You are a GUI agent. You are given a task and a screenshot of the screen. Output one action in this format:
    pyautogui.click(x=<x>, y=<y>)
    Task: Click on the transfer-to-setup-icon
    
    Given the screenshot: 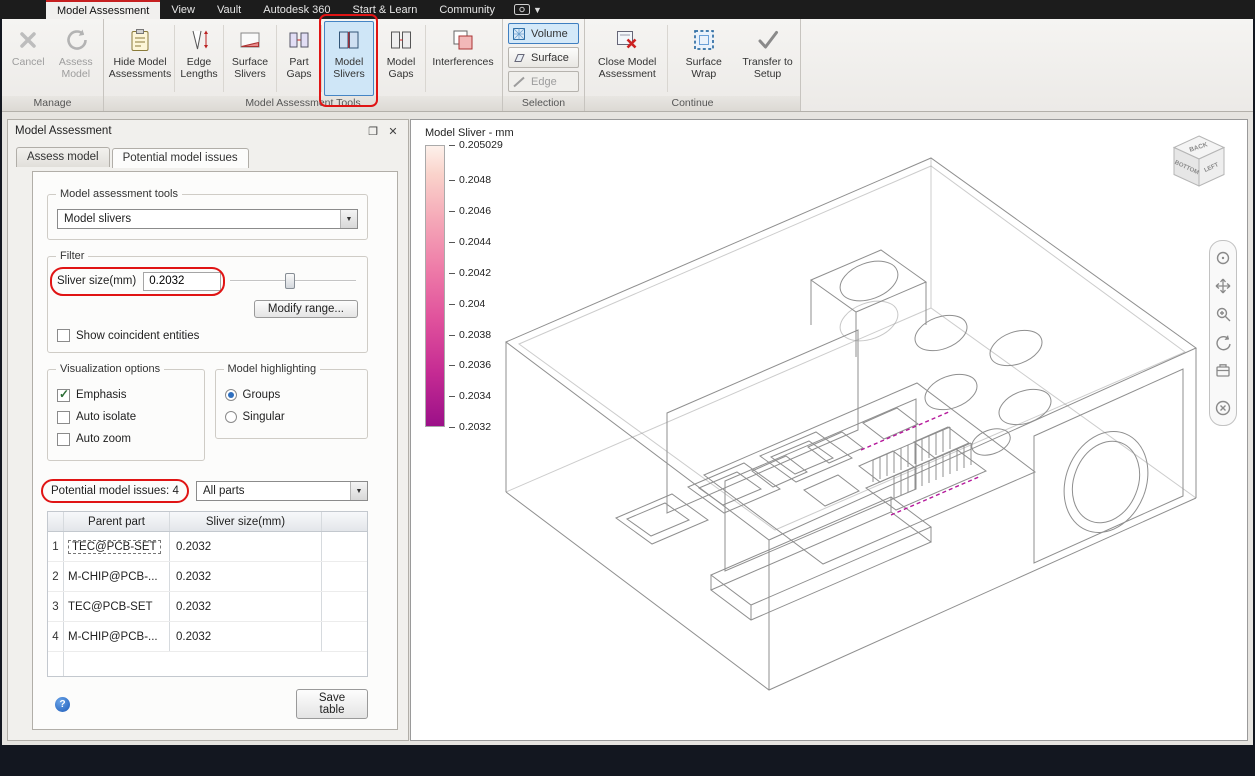 What is the action you would take?
    pyautogui.click(x=768, y=40)
    